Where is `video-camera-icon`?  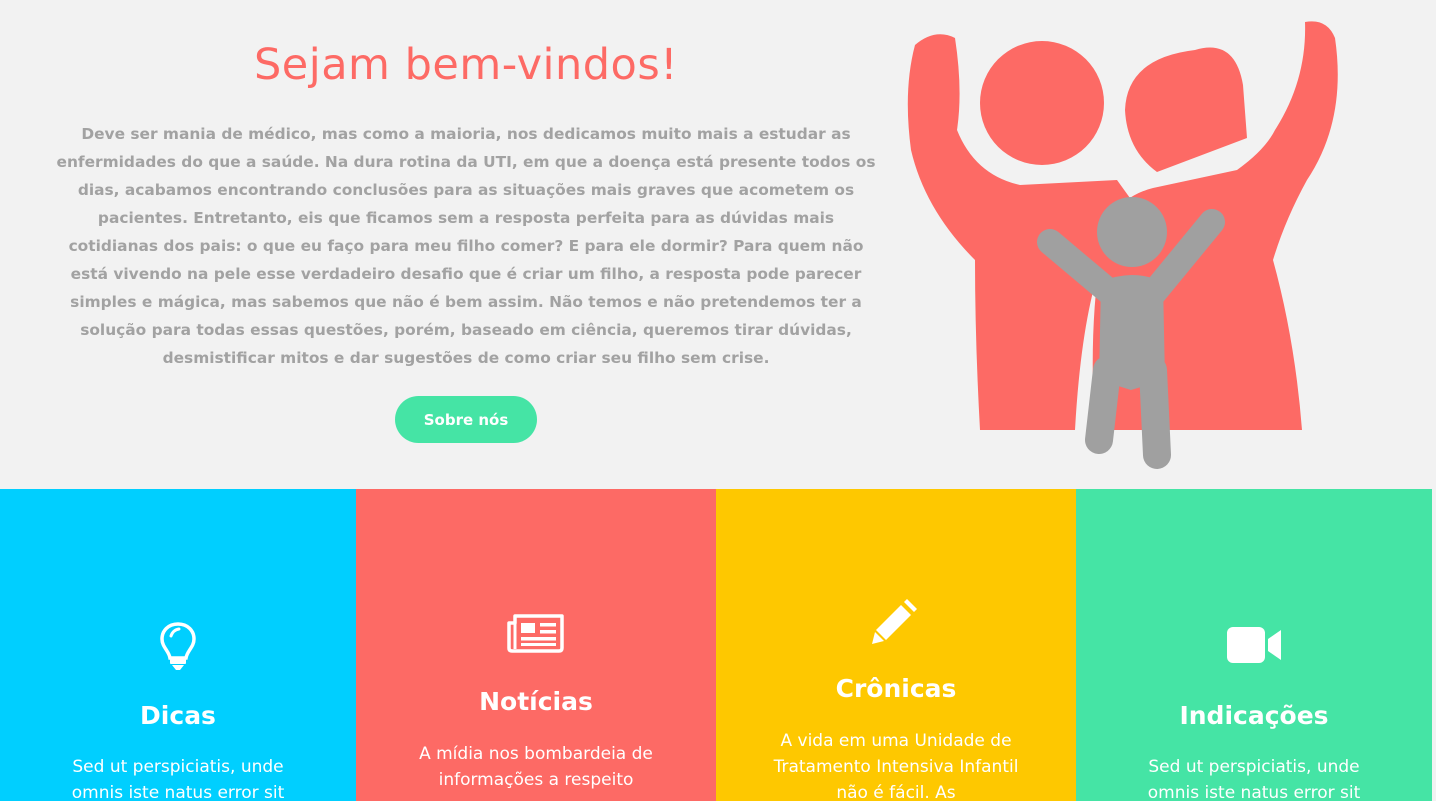 video-camera-icon is located at coordinates (1254, 645).